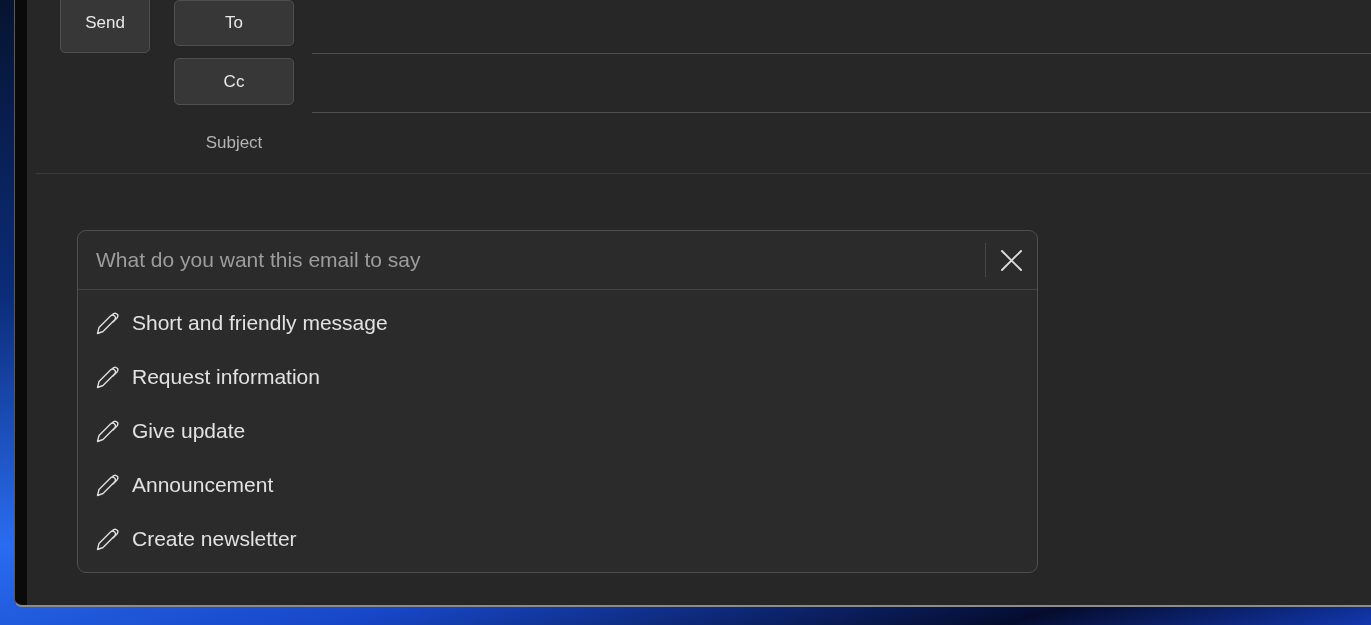  What do you see at coordinates (557, 539) in the screenshot?
I see `suggestion-item: Create newsletter` at bounding box center [557, 539].